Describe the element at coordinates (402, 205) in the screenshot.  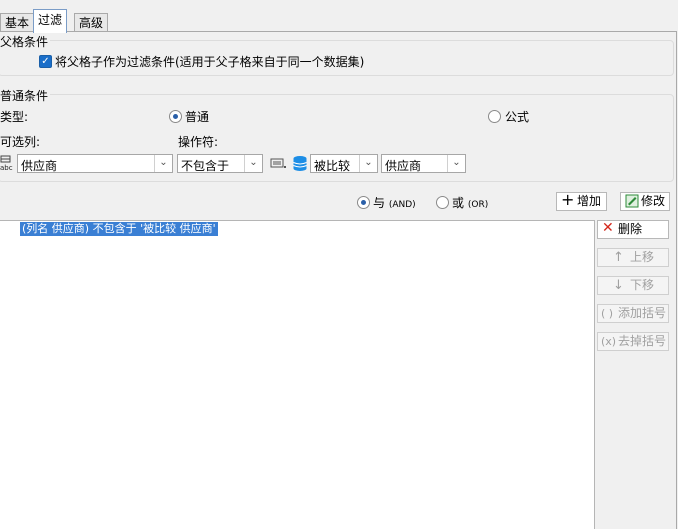
I see `logic-and-sub: (AND)` at that location.